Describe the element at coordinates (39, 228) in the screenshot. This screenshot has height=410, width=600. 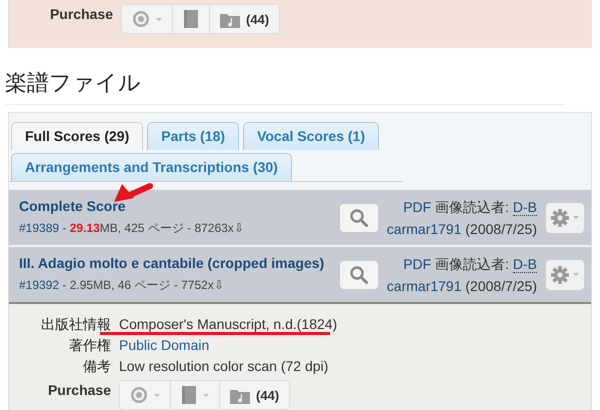
I see `file-id-link: #19389` at that location.